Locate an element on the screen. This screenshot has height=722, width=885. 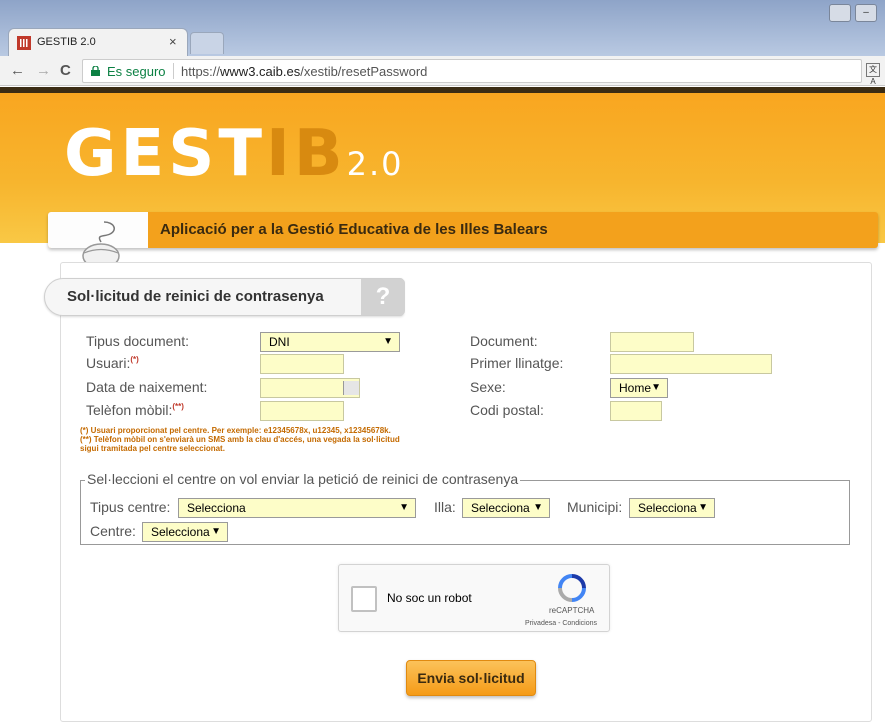
reload-icon: C is located at coordinates (65, 70).